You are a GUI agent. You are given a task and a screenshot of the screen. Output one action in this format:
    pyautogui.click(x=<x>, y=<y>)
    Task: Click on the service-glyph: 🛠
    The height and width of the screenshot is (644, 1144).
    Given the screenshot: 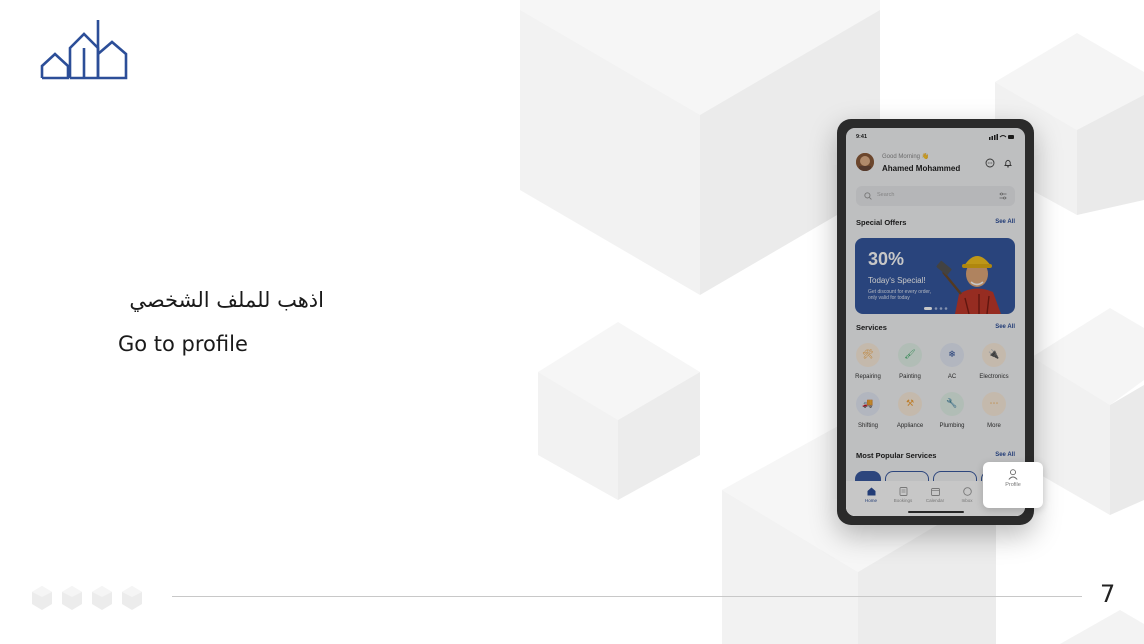 What is the action you would take?
    pyautogui.click(x=868, y=355)
    